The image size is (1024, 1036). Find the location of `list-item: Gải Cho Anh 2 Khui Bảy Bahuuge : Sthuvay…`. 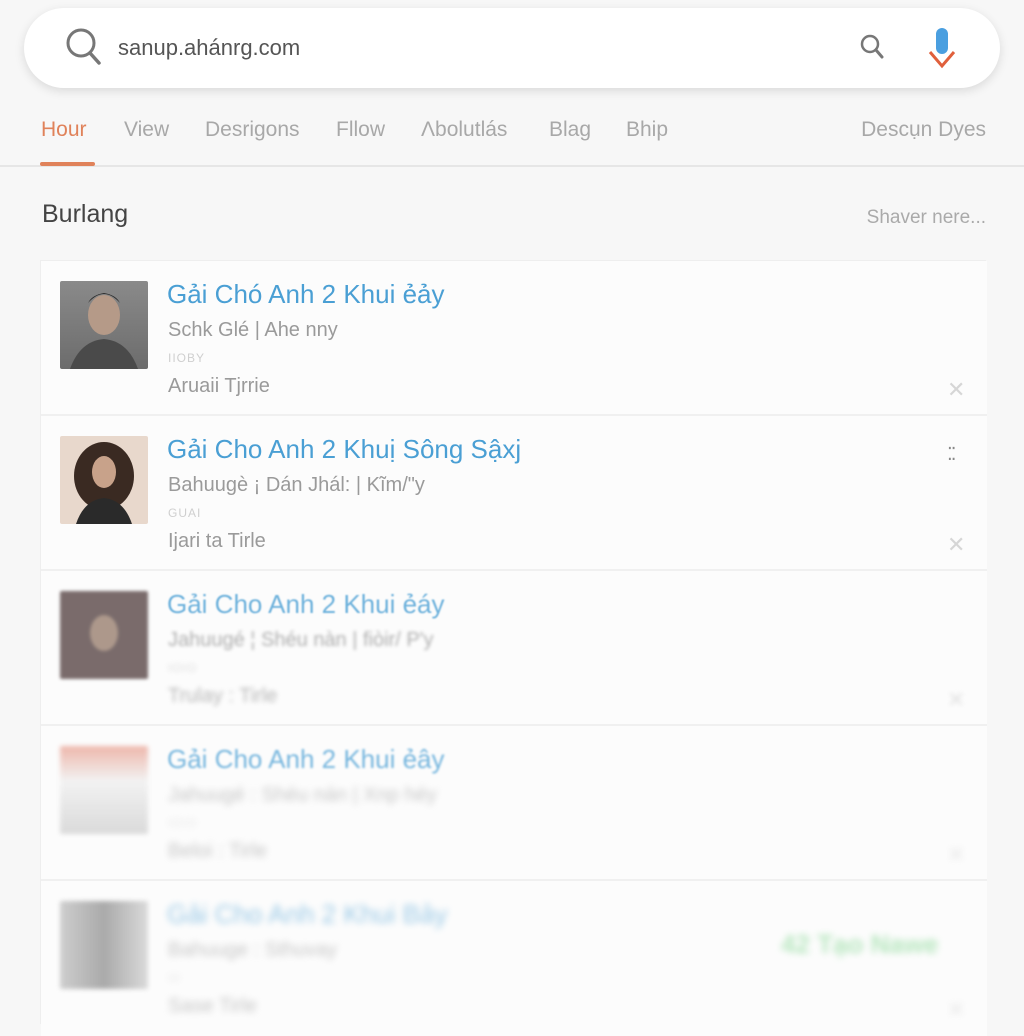

list-item: Gải Cho Anh 2 Khui Bảy Bahuuge : Sthuvay… is located at coordinates (514, 958).